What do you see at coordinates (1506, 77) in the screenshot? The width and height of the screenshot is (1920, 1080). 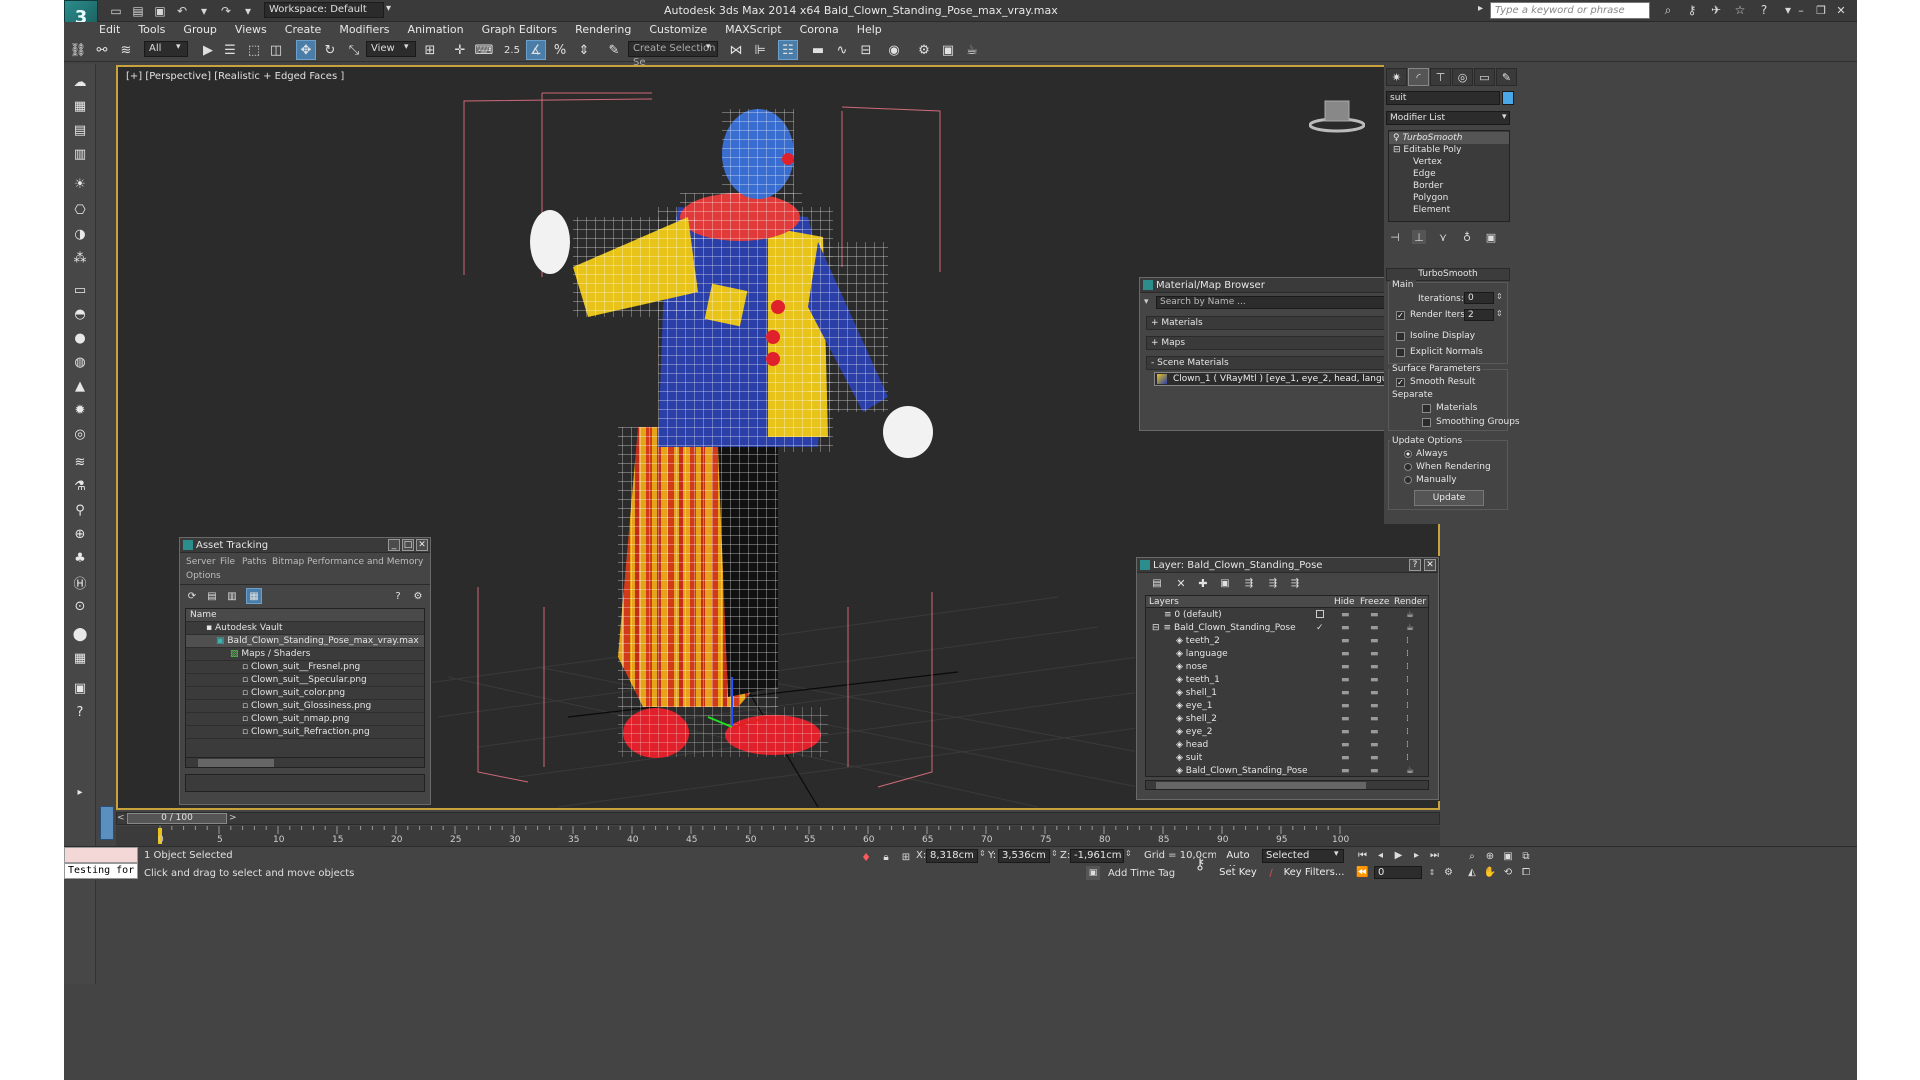 I see `utilities-tab-icon: ✎` at bounding box center [1506, 77].